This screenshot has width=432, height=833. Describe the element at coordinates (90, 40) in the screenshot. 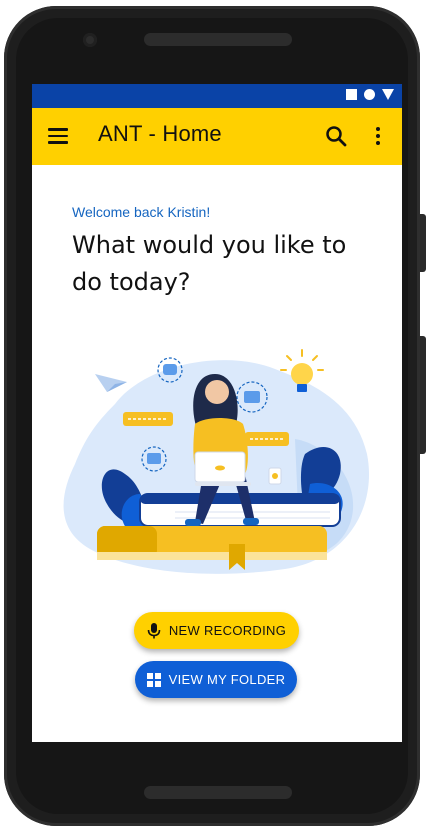

I see `front-camera` at that location.